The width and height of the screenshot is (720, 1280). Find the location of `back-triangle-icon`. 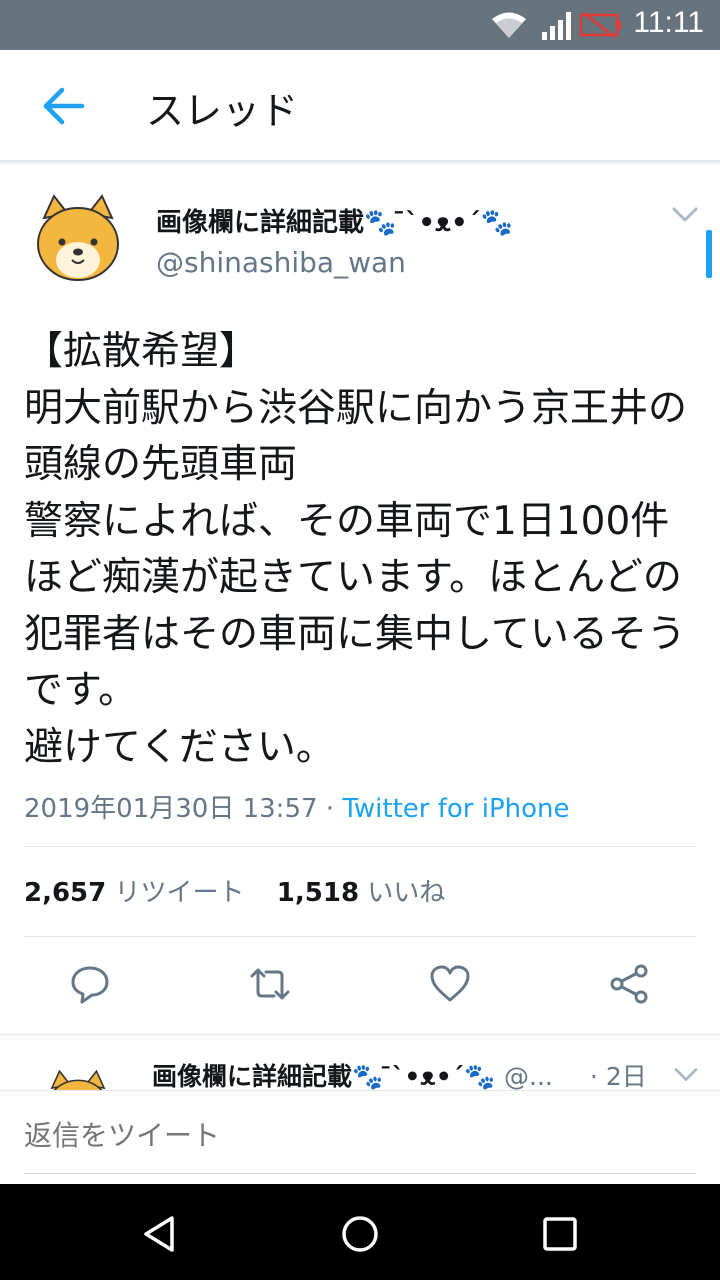

back-triangle-icon is located at coordinates (160, 1234).